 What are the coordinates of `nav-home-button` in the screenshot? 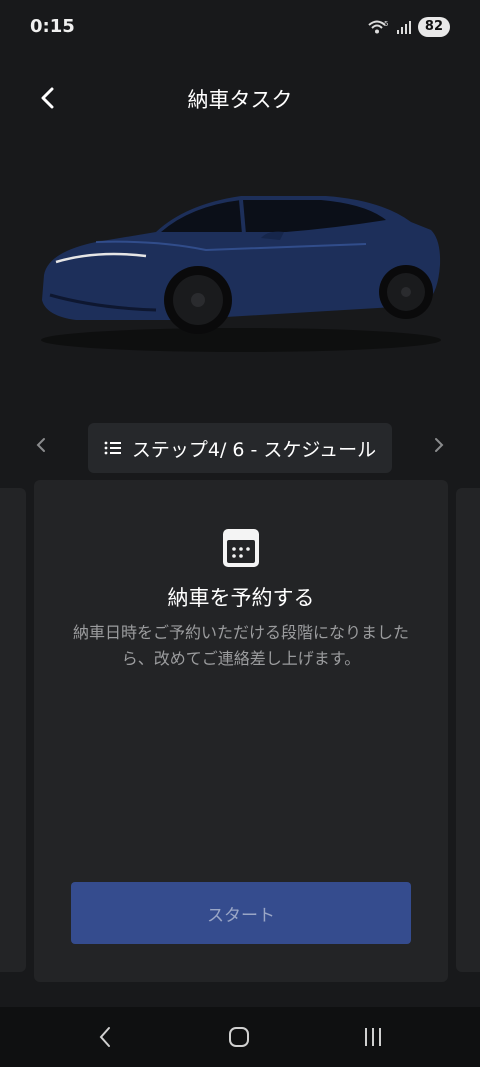 It's located at (239, 1037).